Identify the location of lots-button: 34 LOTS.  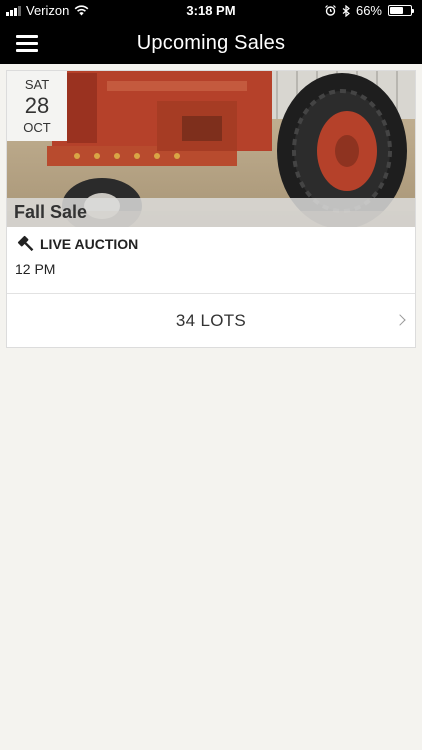
(211, 321).